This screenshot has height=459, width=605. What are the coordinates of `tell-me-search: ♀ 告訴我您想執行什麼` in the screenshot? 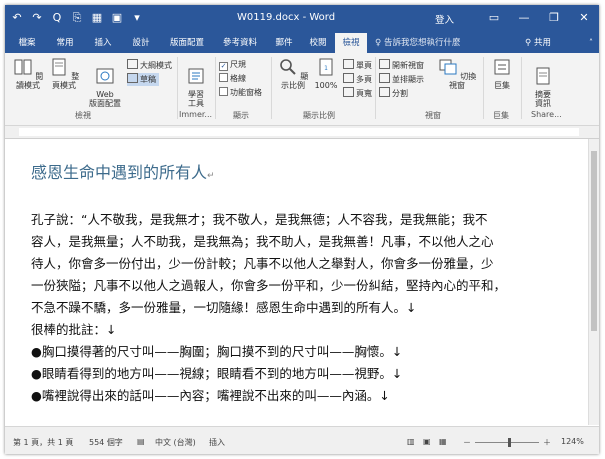 It's located at (417, 43).